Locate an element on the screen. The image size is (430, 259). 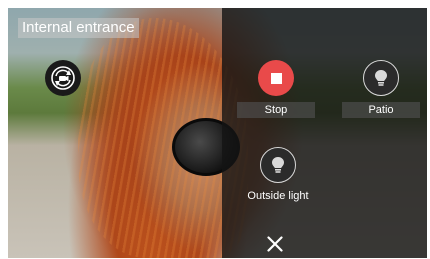
outside-light-action: Outside light is located at coordinates (278, 175).